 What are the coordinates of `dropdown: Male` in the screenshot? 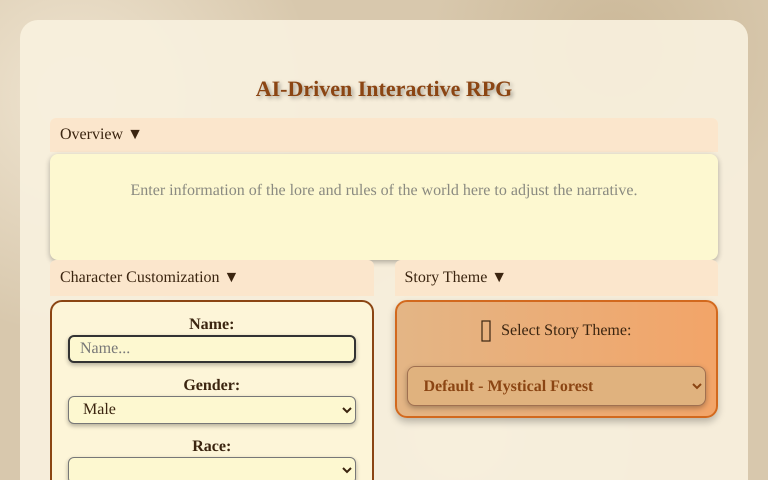 It's located at (212, 410).